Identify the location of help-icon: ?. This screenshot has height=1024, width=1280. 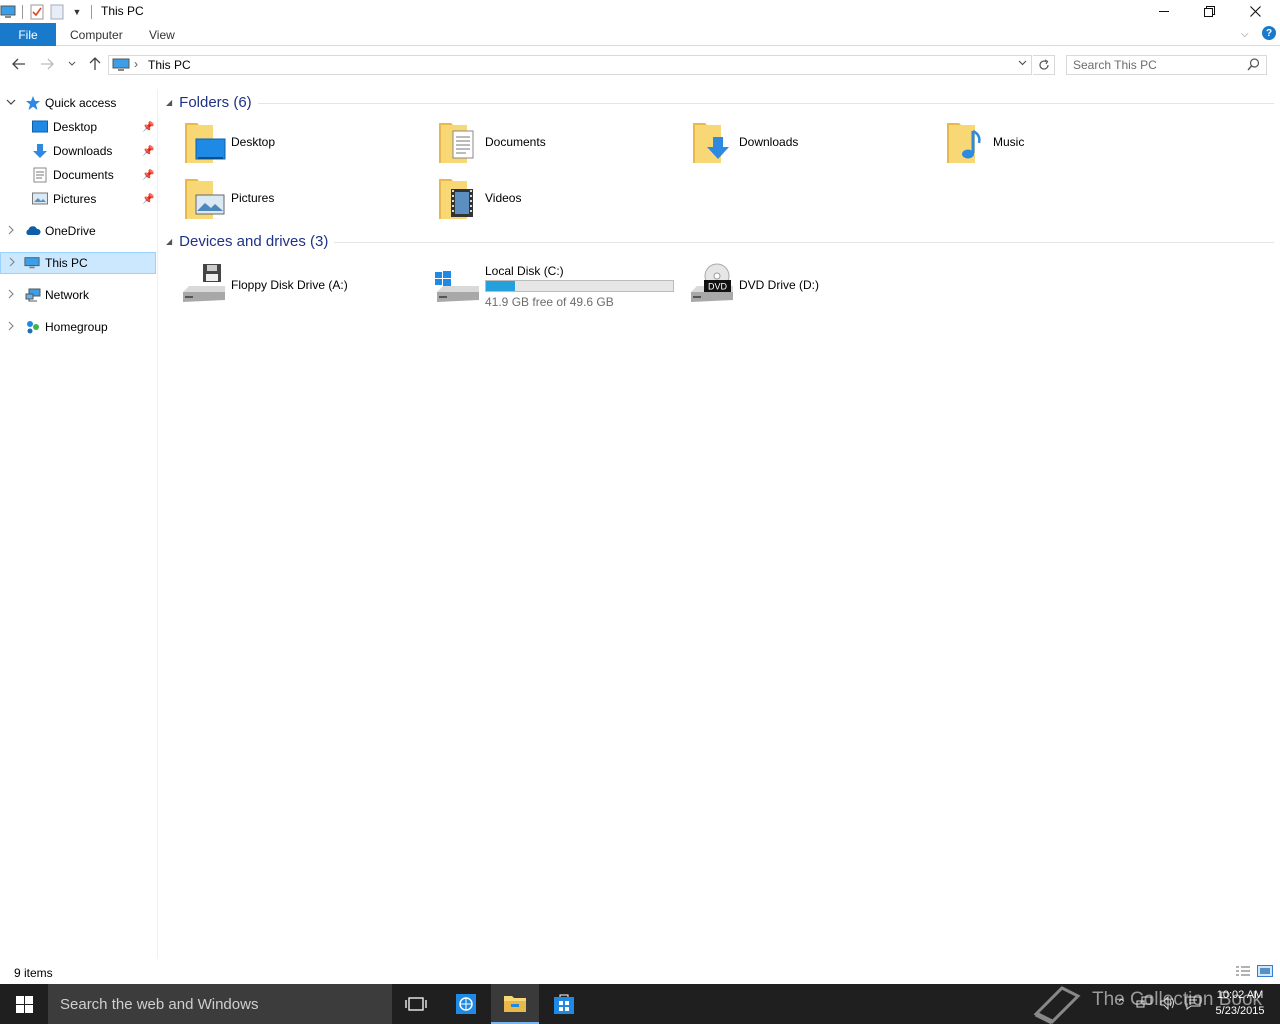
(1269, 33).